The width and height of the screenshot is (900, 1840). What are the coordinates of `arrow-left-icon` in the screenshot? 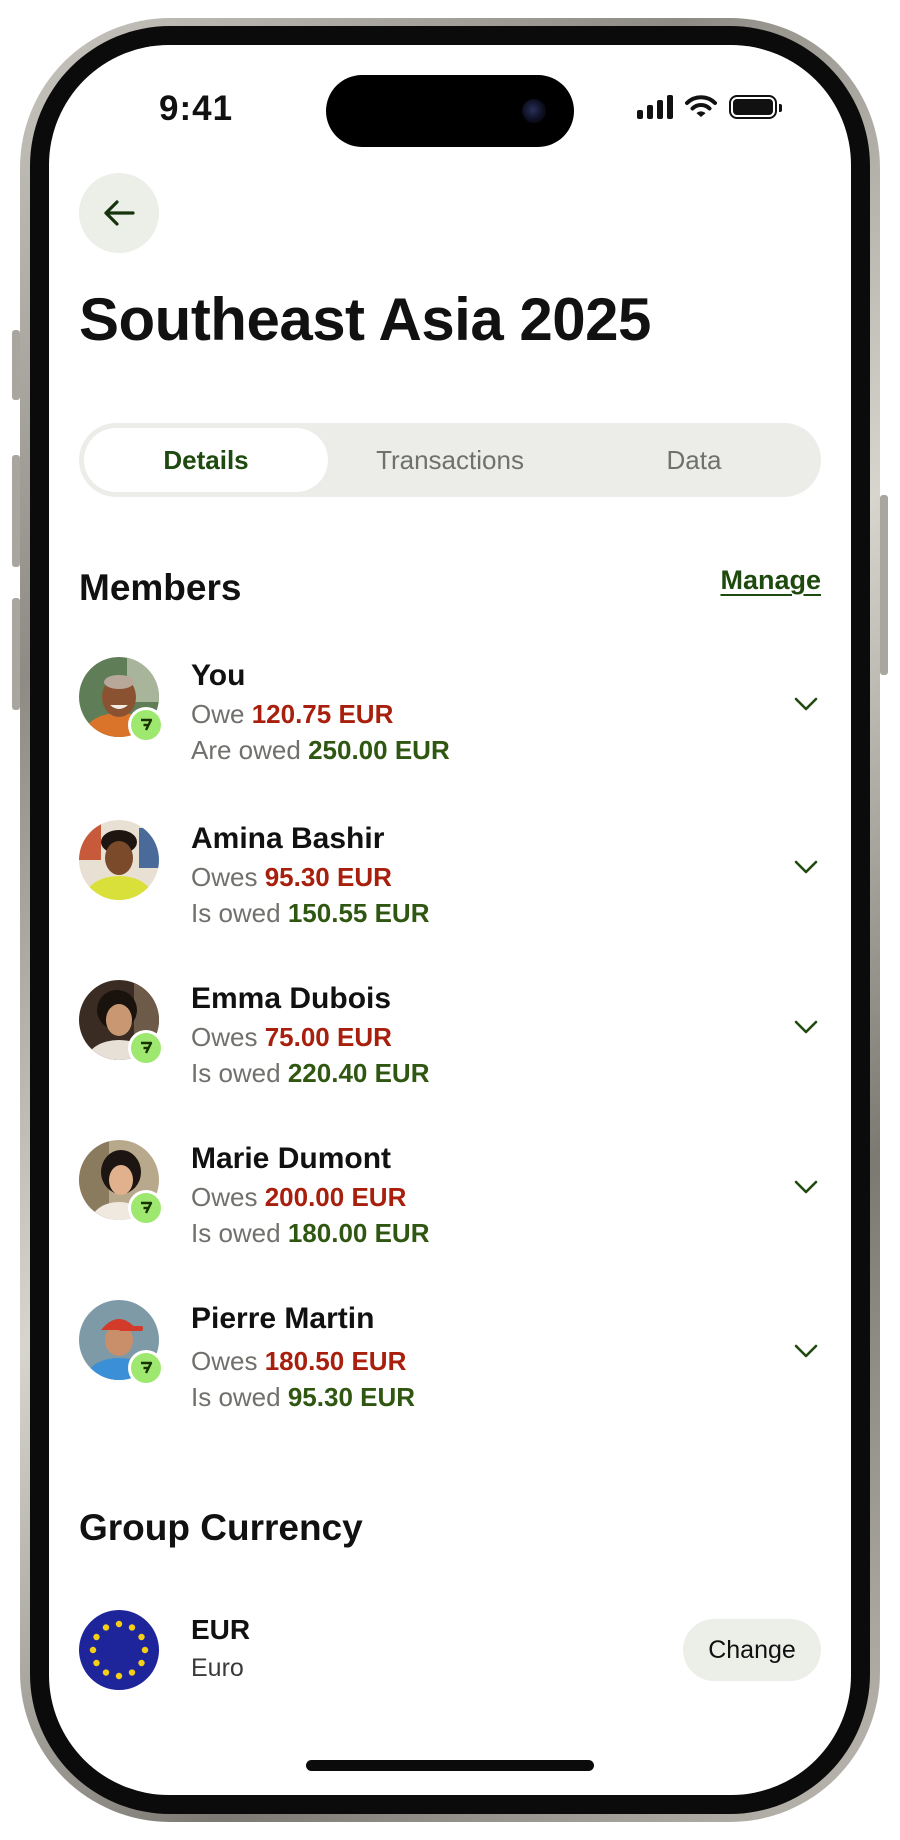 It's located at (119, 213).